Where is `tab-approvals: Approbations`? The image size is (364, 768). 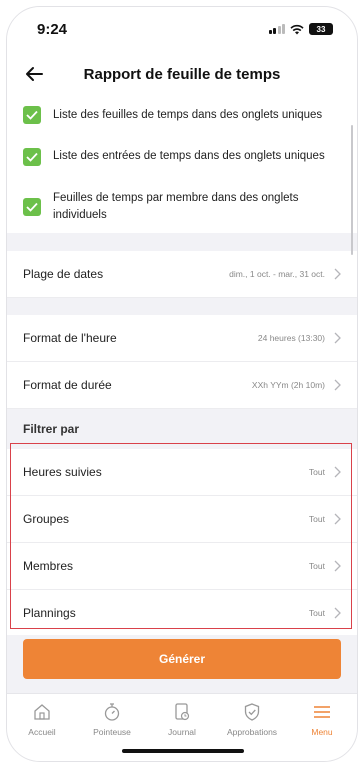
tab-approvals: Approbations is located at coordinates (252, 731).